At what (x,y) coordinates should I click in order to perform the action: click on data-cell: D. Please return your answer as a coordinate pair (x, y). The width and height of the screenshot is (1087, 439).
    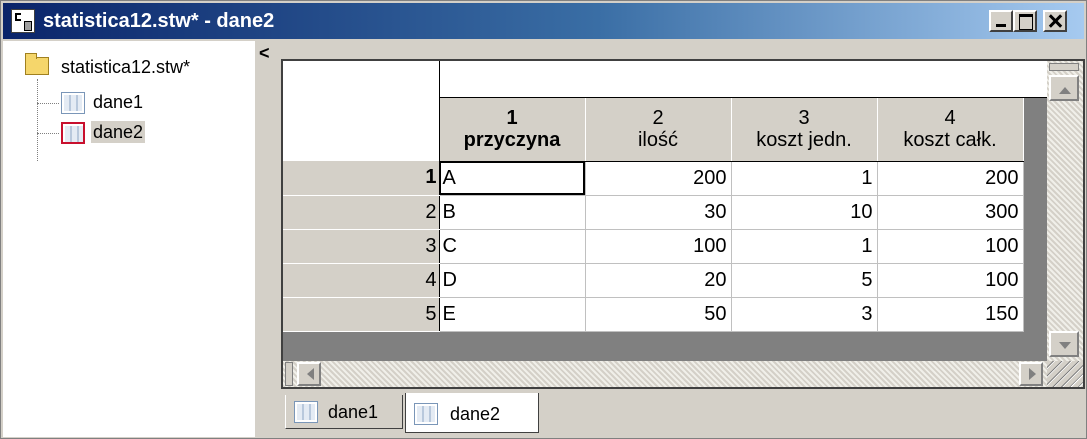
    Looking at the image, I should click on (512, 280).